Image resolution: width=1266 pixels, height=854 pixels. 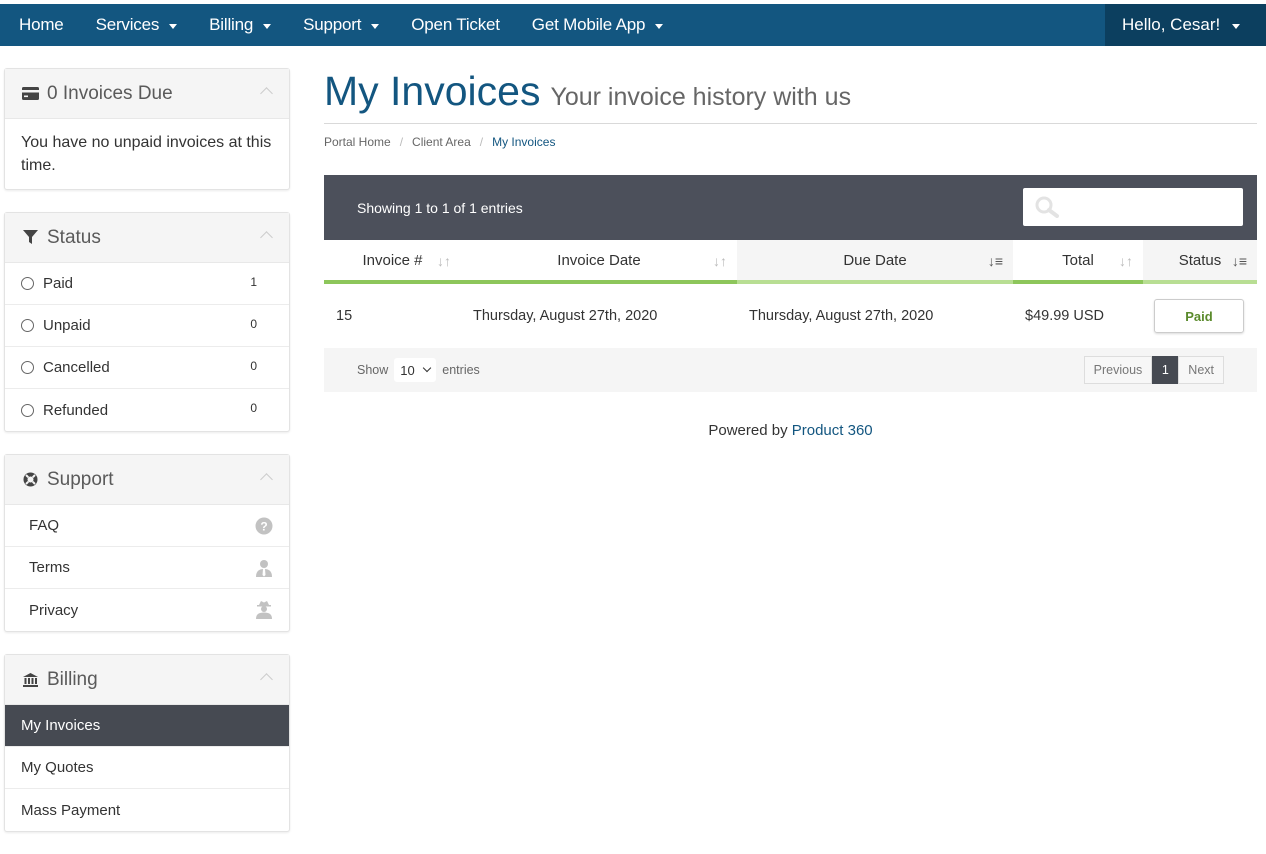 What do you see at coordinates (832, 430) in the screenshot?
I see `powered-by-link: Product 360` at bounding box center [832, 430].